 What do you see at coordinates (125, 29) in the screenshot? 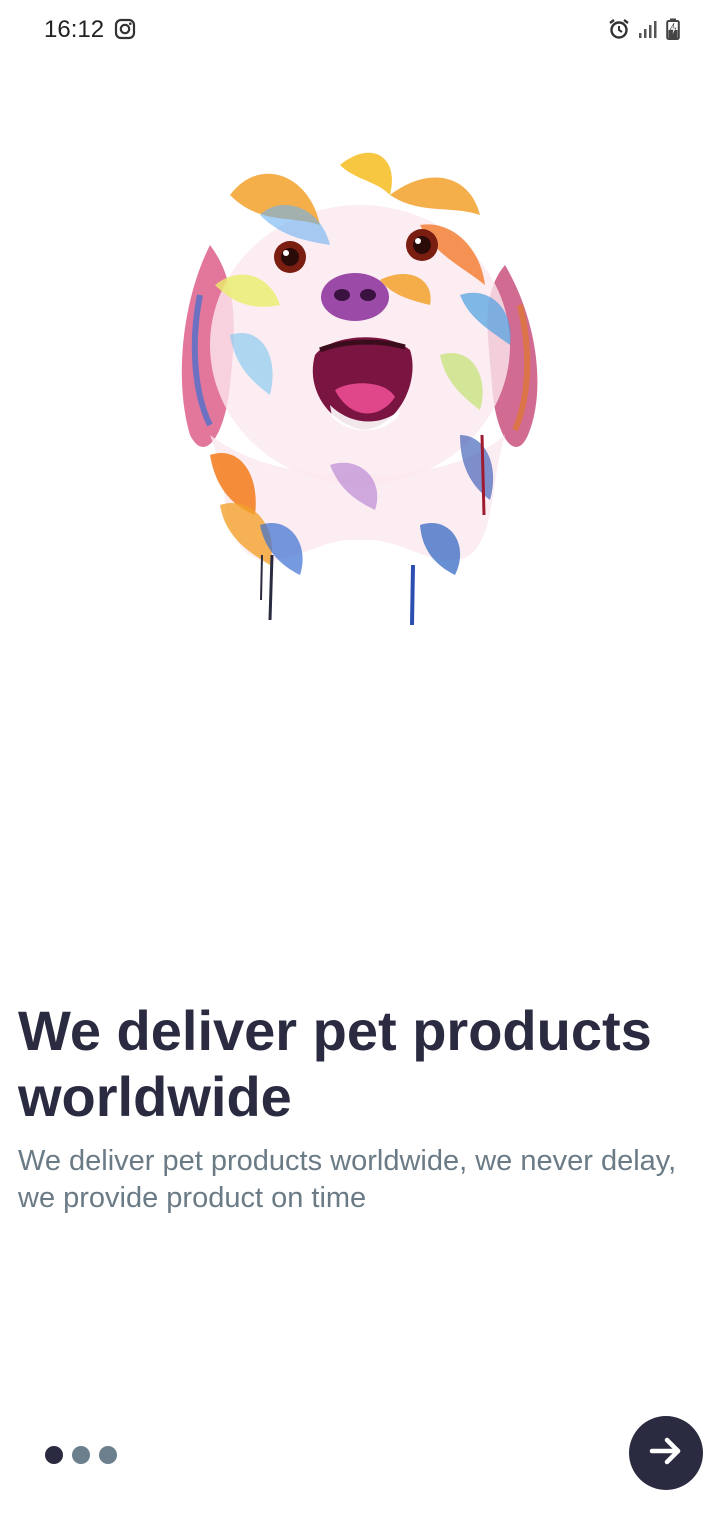
I see `instagram-icon` at bounding box center [125, 29].